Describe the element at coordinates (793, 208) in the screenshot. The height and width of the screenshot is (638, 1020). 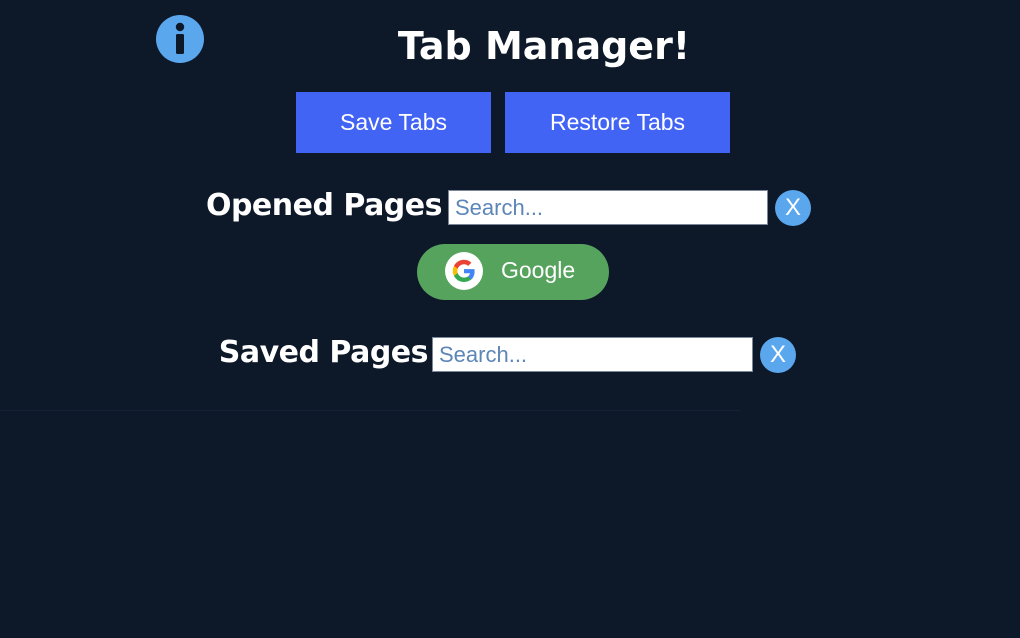
I see `opened-pages-clear-button: X` at that location.